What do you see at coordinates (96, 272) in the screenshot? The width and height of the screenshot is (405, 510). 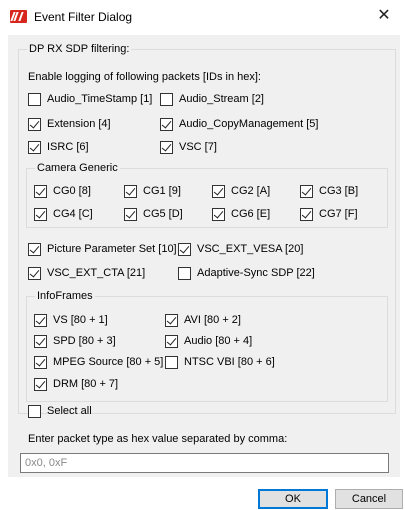 I see `checkbox-label: VSC_EXT_CTA [21]` at bounding box center [96, 272].